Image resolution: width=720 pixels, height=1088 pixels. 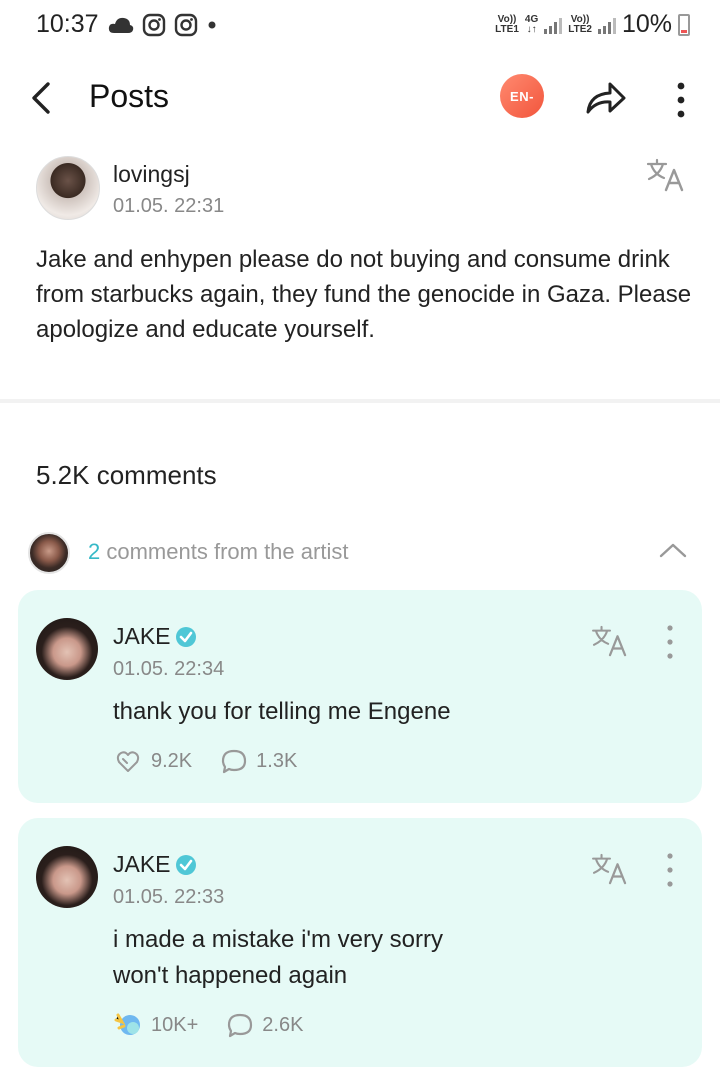 I want to click on chevron-up-icon, so click(x=673, y=550).